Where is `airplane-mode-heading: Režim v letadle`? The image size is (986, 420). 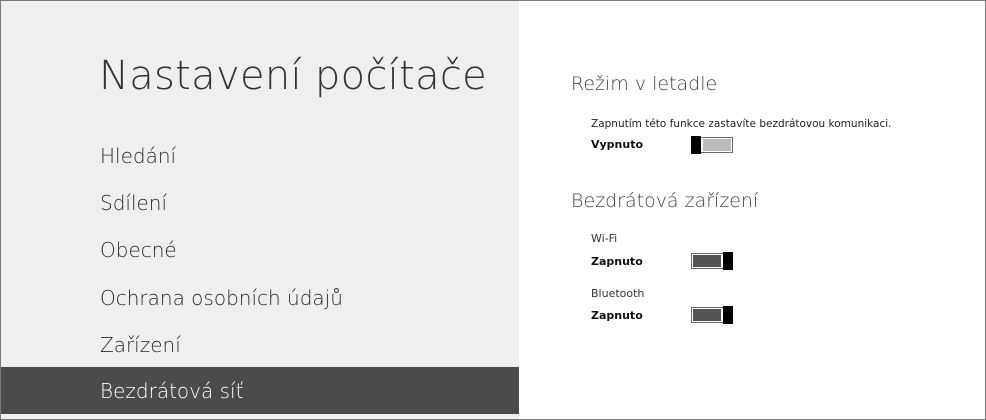
airplane-mode-heading: Režim v letadle is located at coordinates (644, 84).